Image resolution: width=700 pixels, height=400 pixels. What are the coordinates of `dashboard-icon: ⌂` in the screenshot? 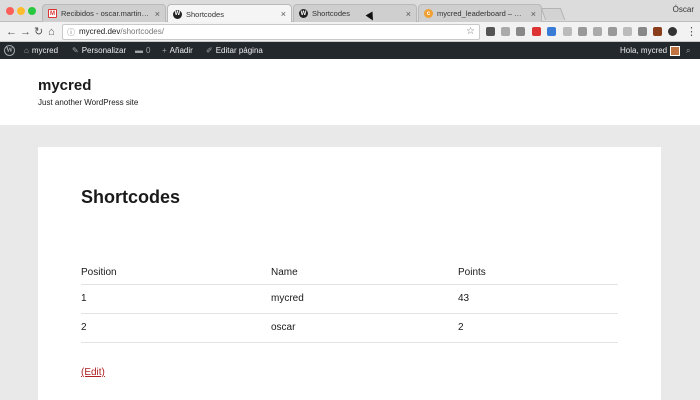 It's located at (26, 50).